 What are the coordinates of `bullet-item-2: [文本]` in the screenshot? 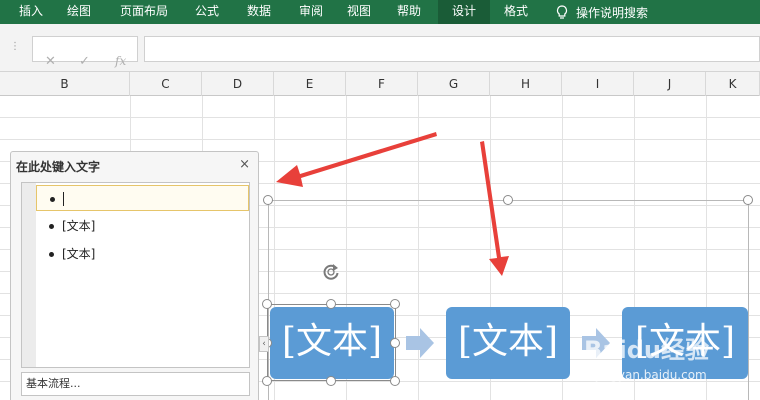 It's located at (142, 226).